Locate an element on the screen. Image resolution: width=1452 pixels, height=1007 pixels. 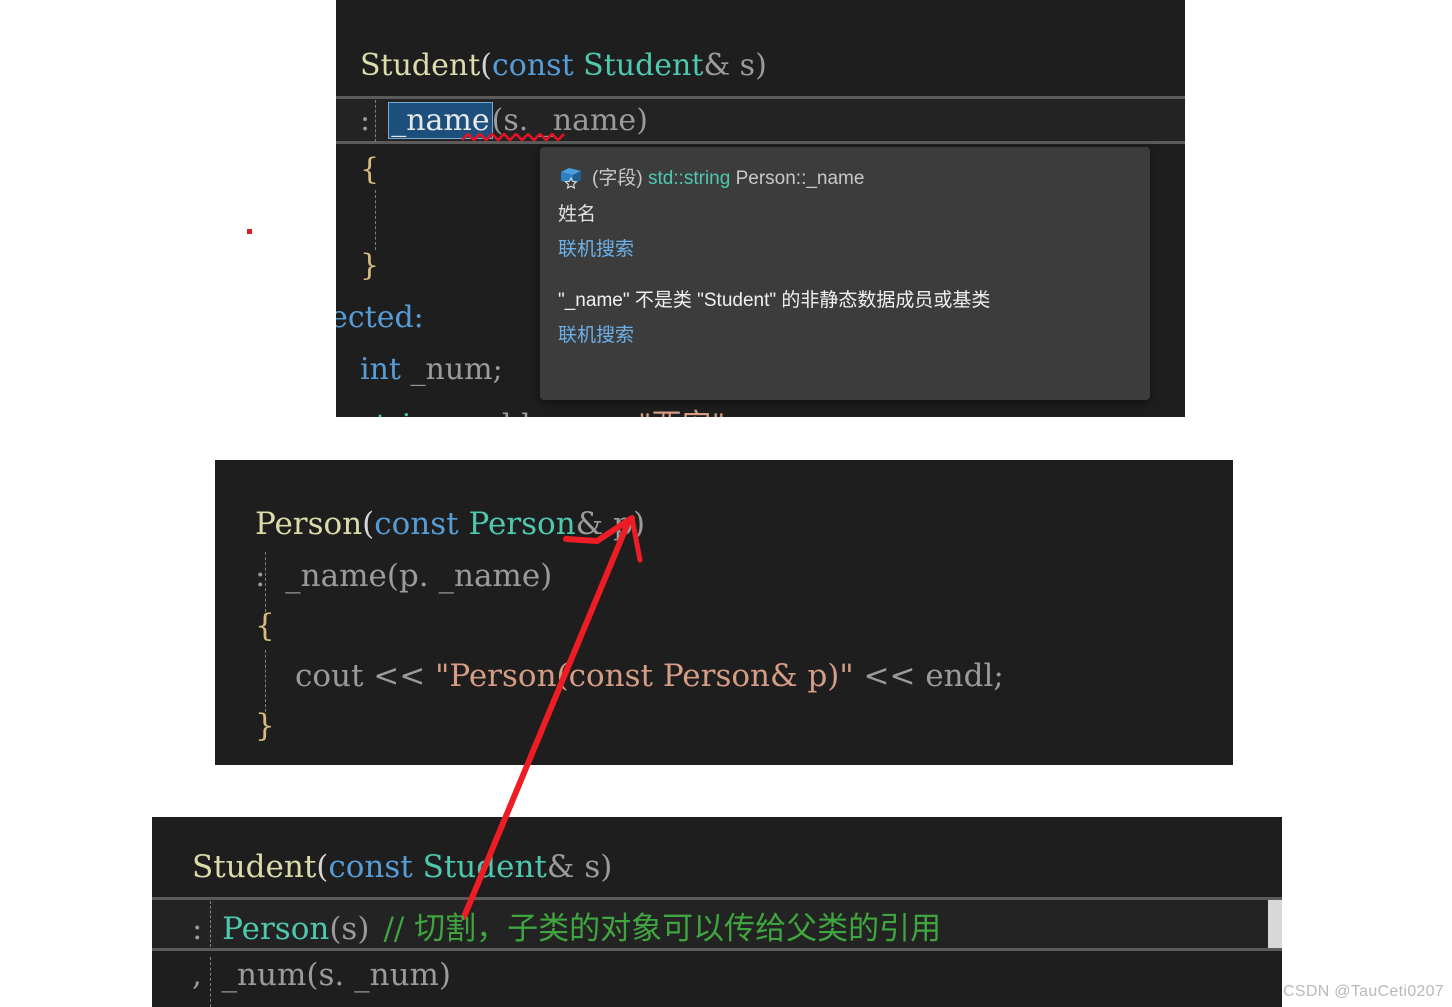
tooltip-description: 姓名 is located at coordinates (577, 214).